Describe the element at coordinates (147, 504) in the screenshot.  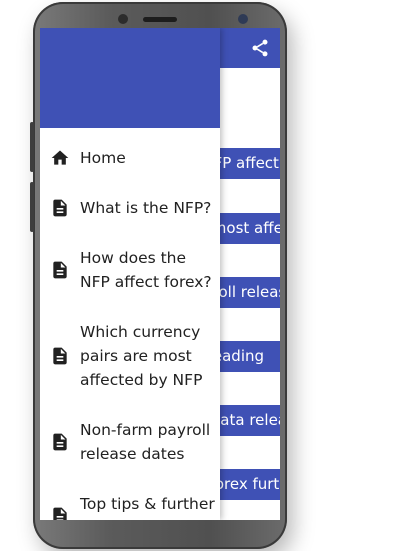
I see `drawer-item-label: Top tips & further` at that location.